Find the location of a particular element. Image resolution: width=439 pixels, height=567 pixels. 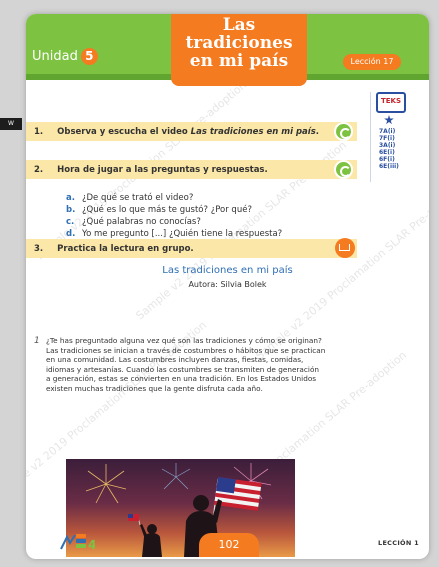

series-logo-number: 4 is located at coordinates (91, 545).